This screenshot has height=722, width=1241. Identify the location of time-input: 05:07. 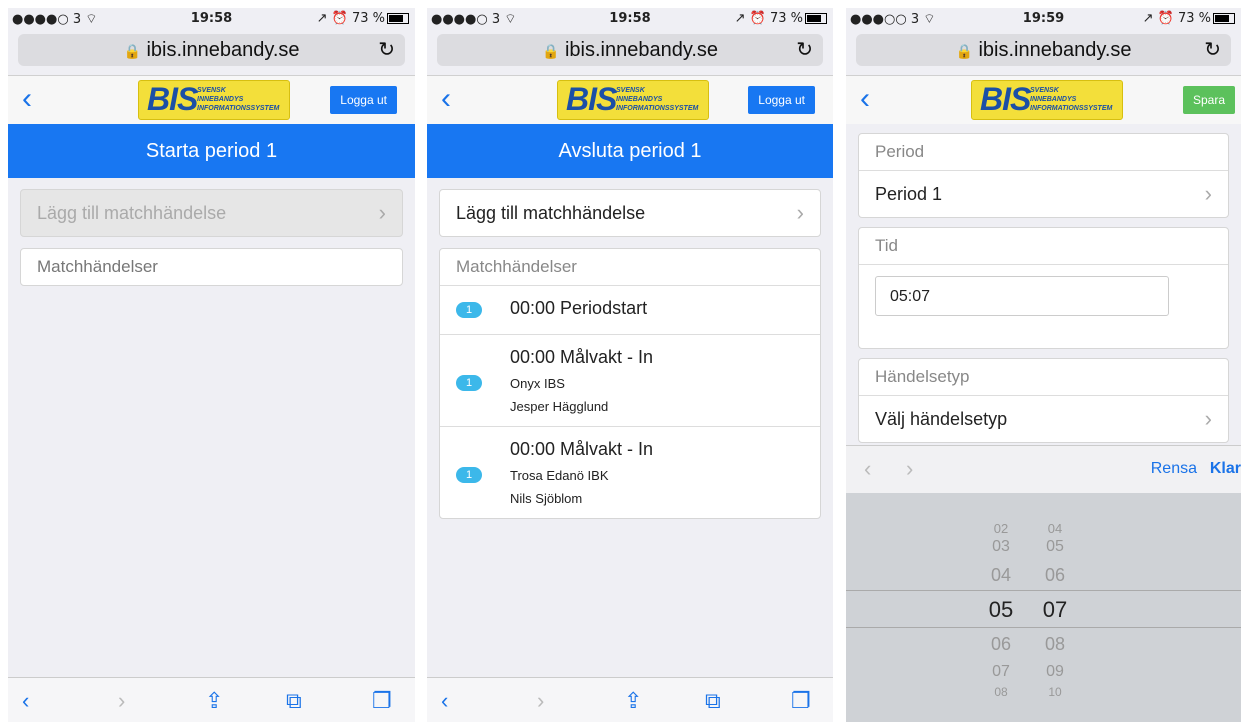
(1022, 296).